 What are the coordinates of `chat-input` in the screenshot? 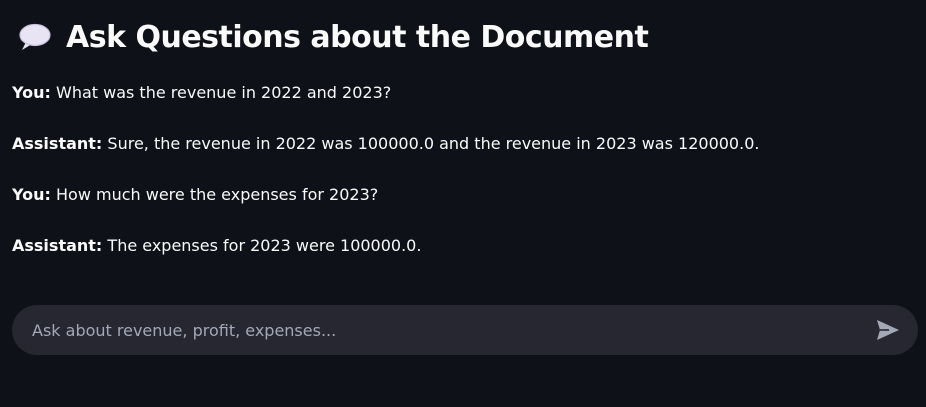 It's located at (452, 330).